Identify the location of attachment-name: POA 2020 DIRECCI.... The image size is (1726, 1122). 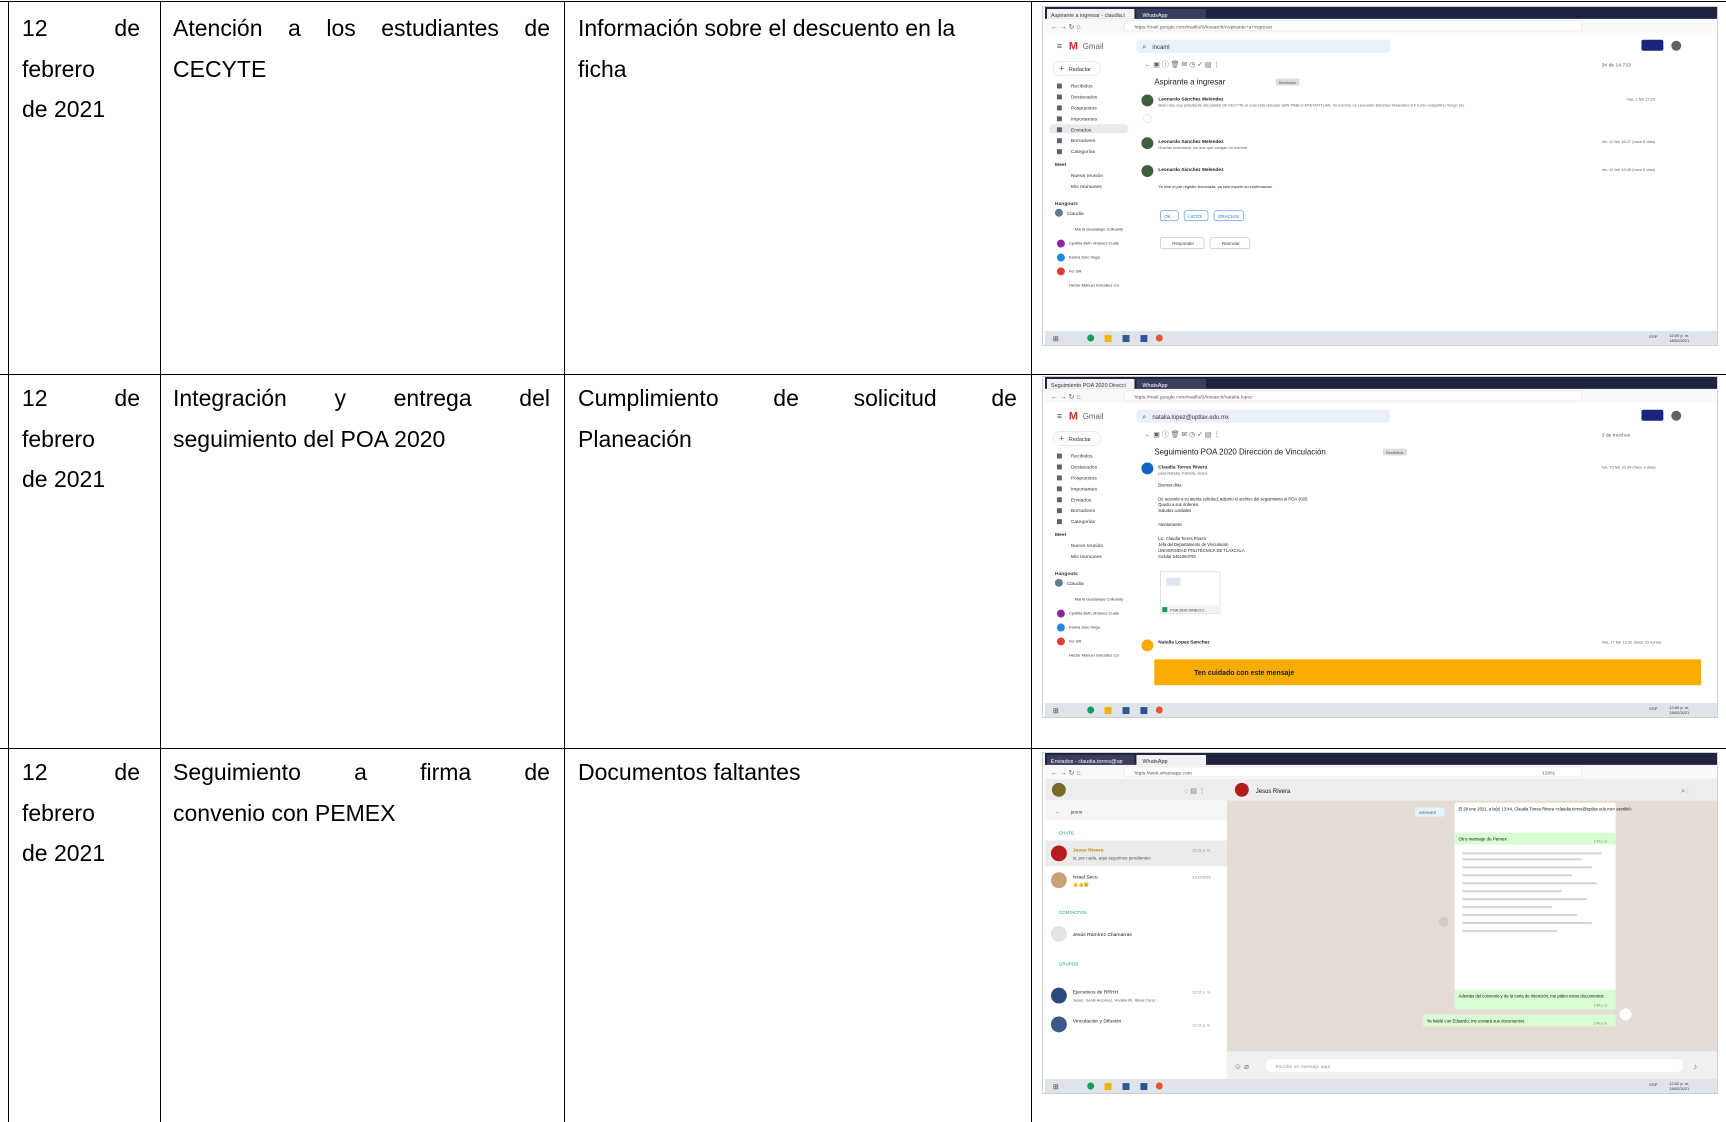
(1188, 611).